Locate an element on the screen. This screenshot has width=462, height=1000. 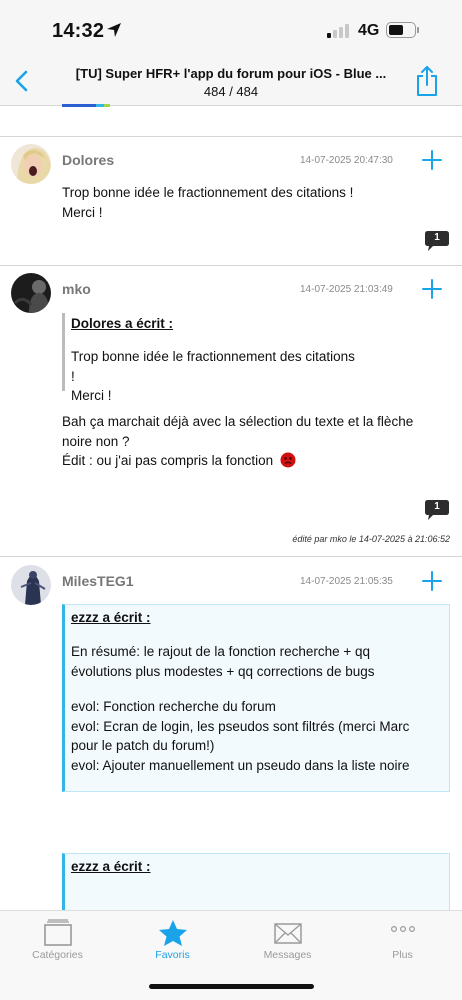
post-date: 14-07-2025 20:47:30 is located at coordinates (346, 160).